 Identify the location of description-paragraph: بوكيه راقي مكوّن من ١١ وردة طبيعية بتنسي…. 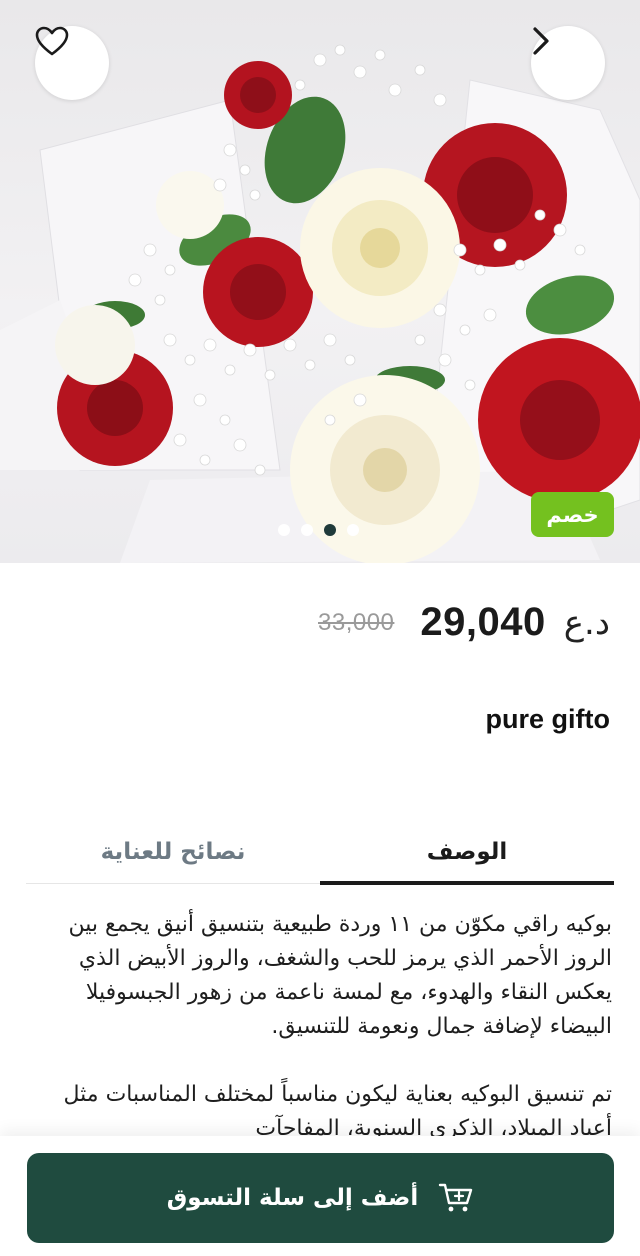
(340, 975).